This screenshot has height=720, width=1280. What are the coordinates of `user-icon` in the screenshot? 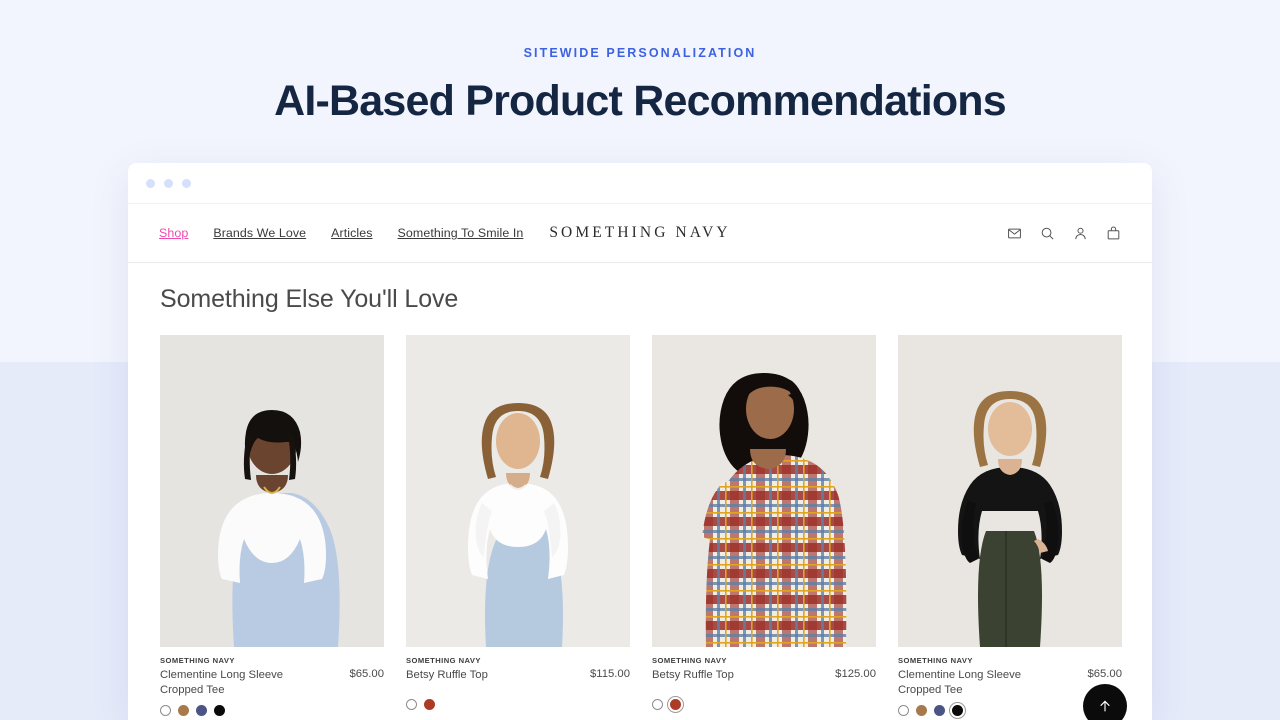 It's located at (1080, 233).